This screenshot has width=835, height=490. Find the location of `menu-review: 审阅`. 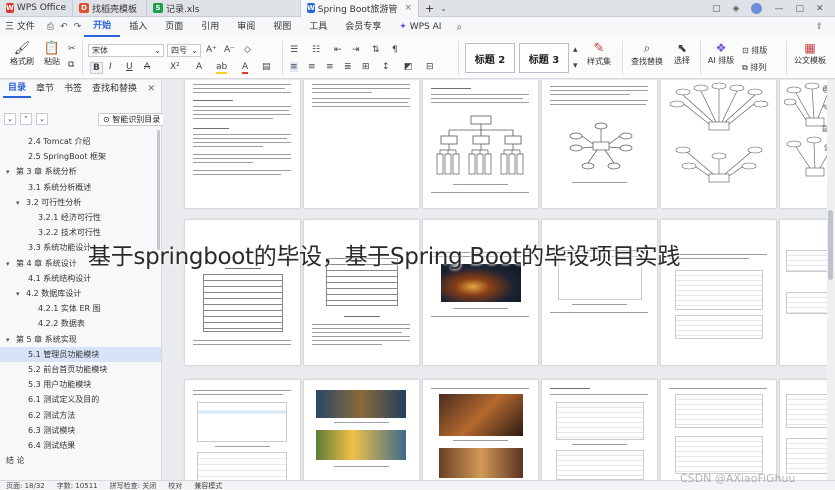

menu-review: 审阅 is located at coordinates (246, 27).